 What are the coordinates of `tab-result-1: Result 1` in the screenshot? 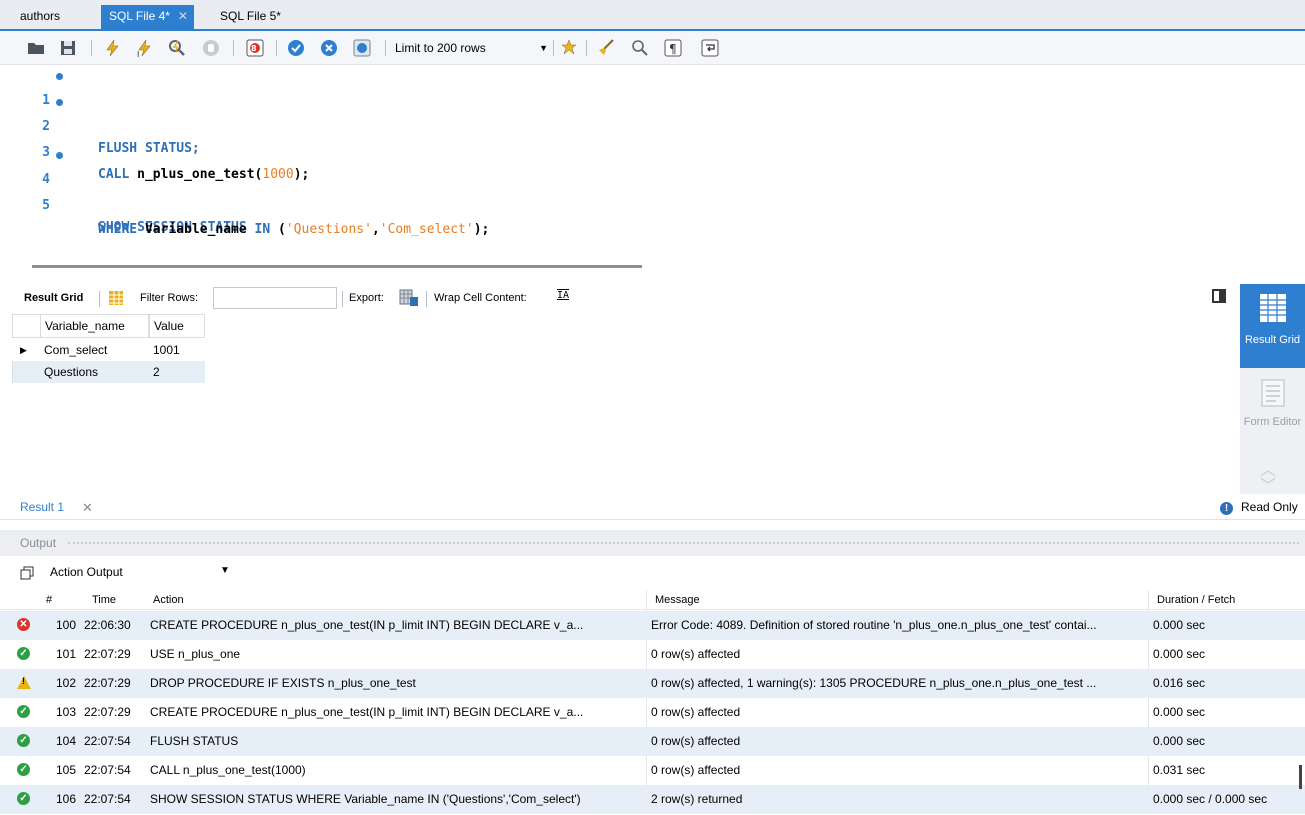 It's located at (42, 507).